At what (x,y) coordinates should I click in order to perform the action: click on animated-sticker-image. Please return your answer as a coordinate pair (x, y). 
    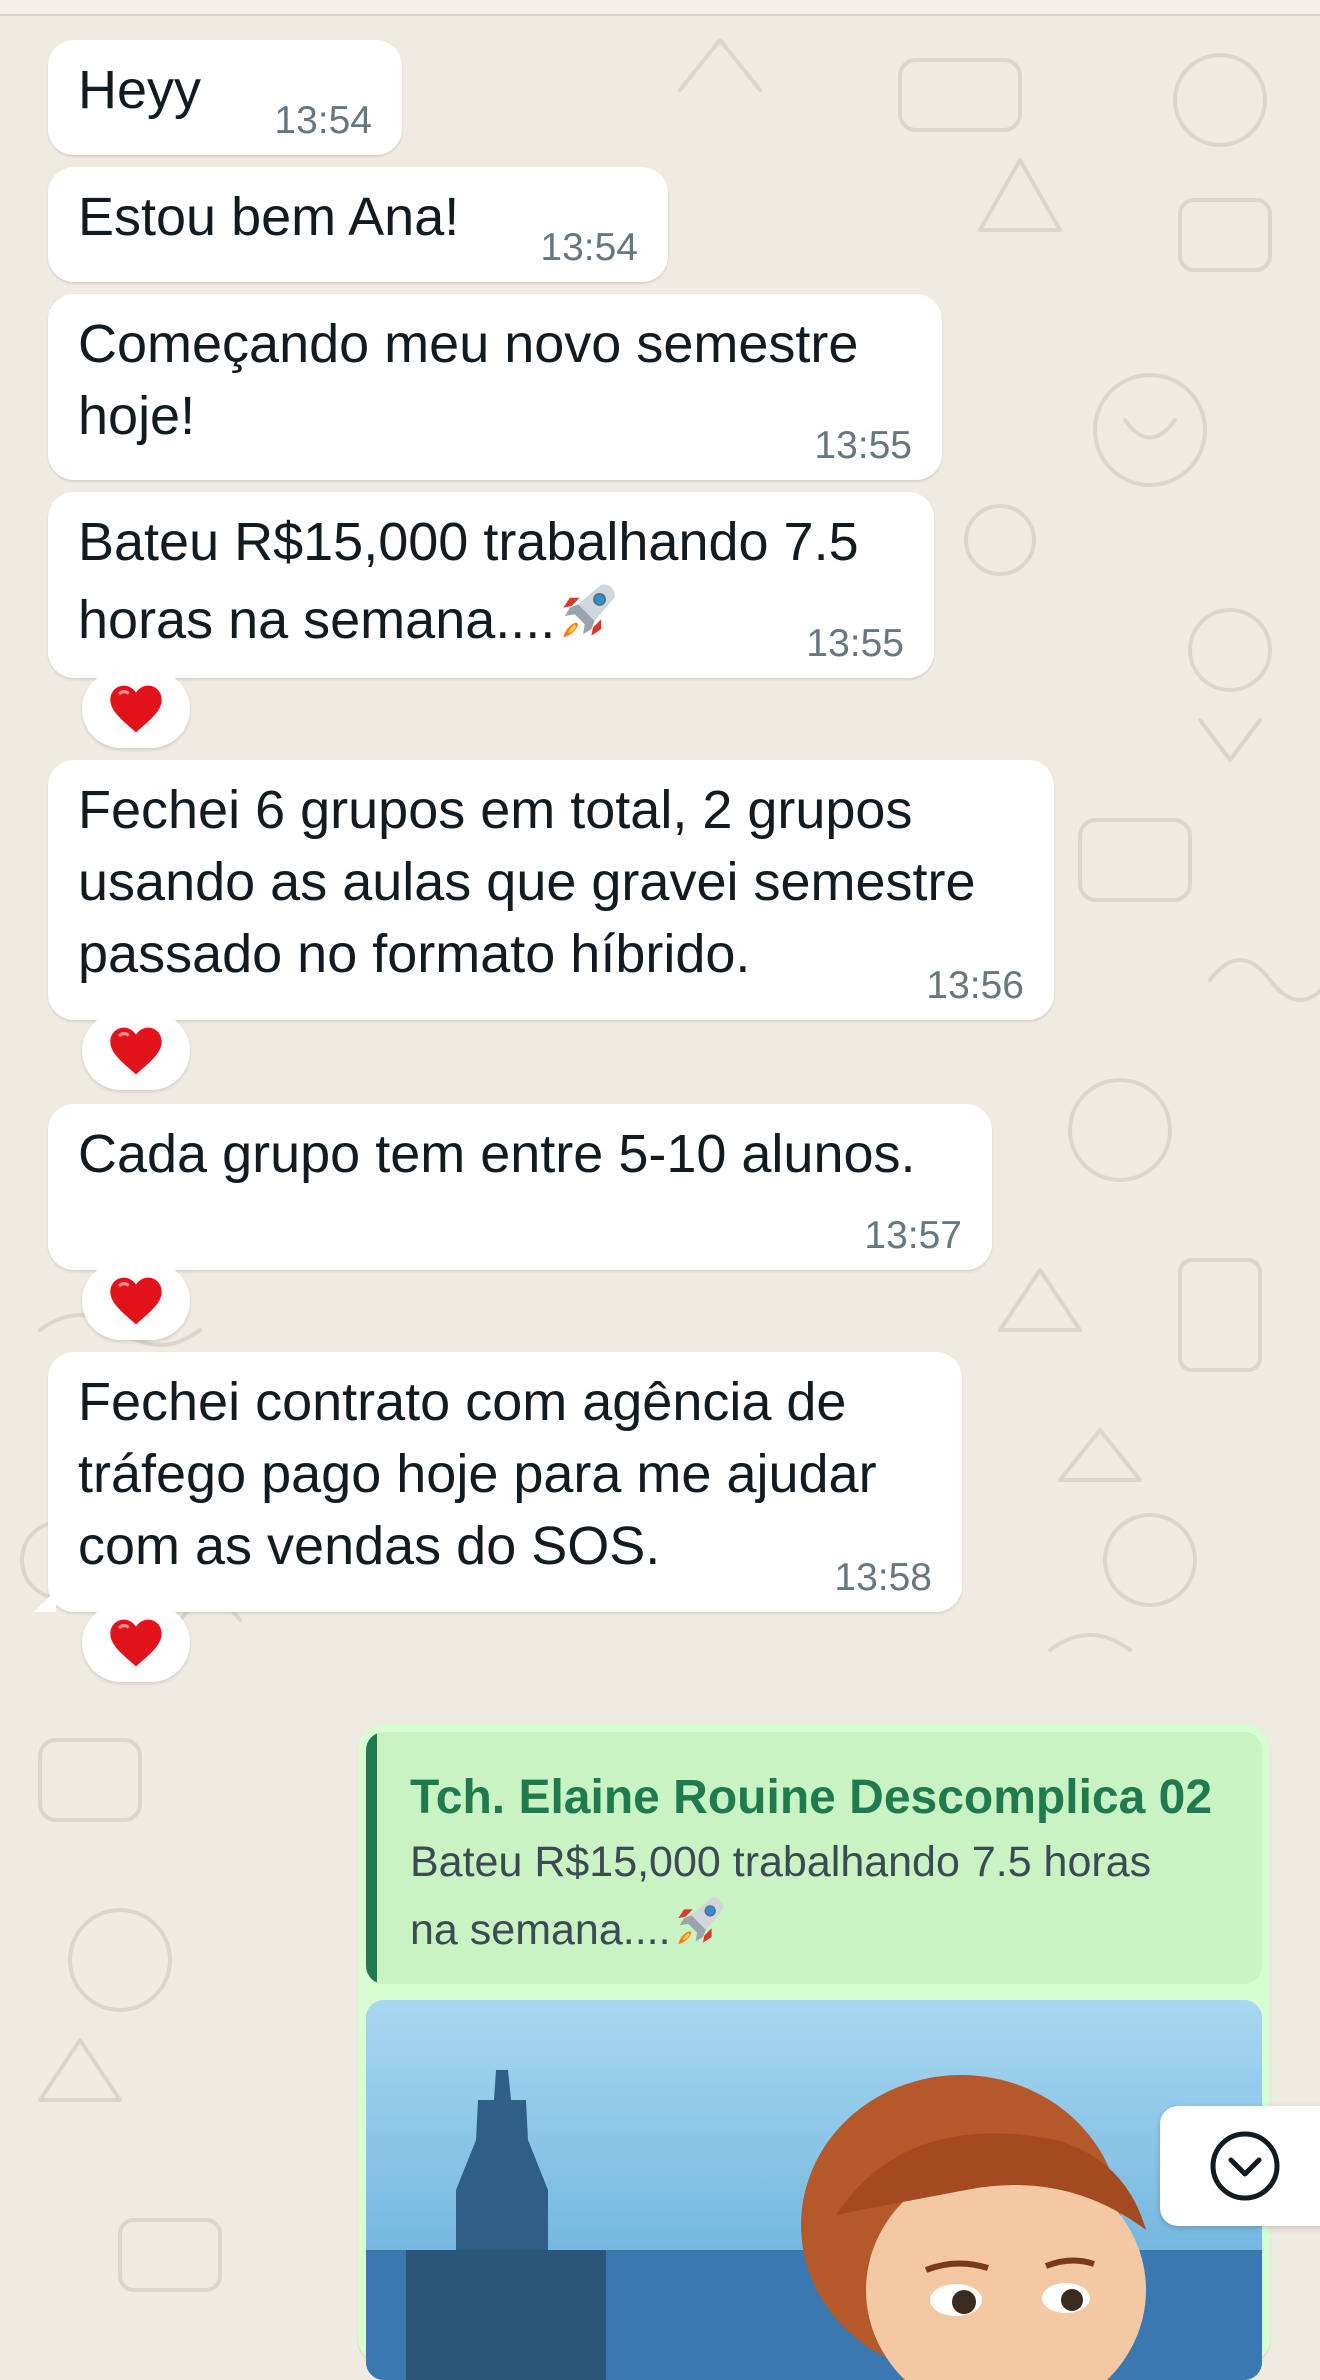
    Looking at the image, I should click on (814, 2190).